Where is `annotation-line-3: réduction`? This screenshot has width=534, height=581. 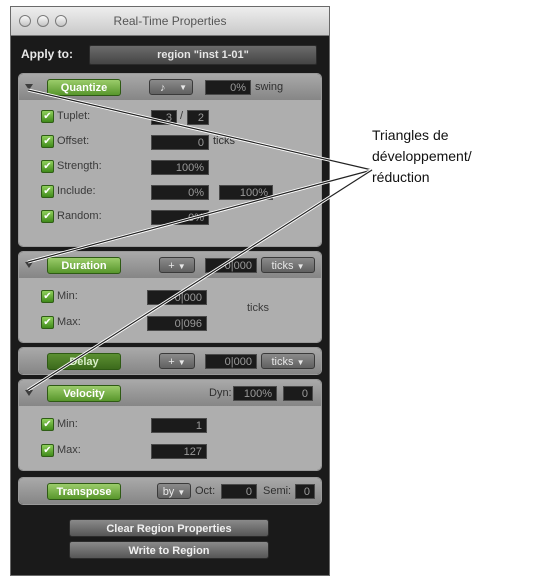 annotation-line-3: réduction is located at coordinates (401, 177).